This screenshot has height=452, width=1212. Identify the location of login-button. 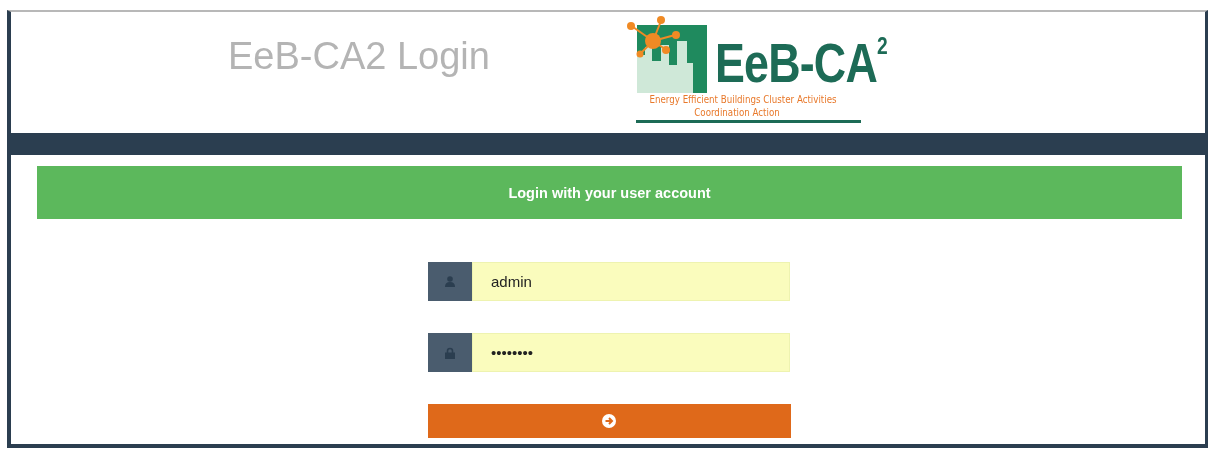
(609, 421).